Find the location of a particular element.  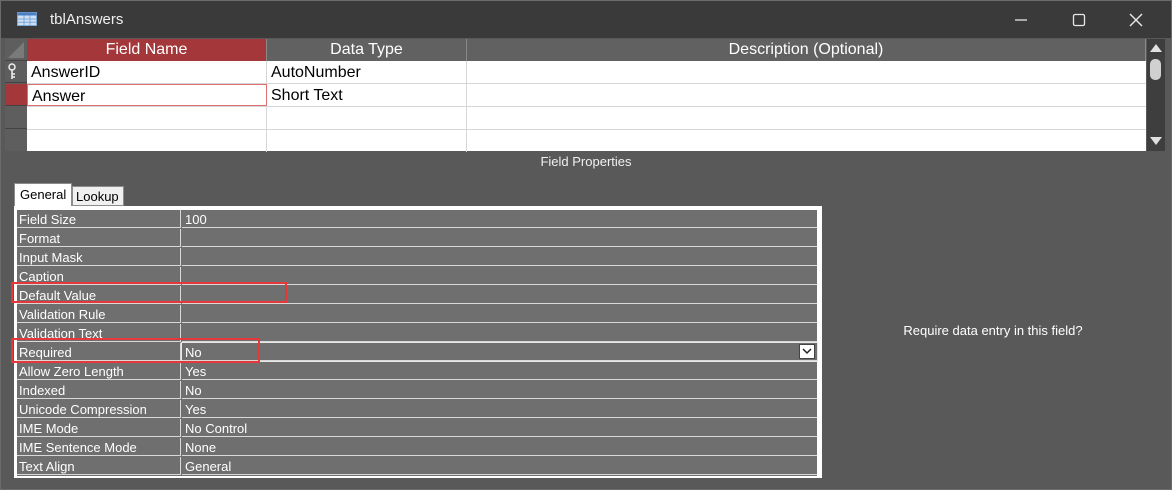

close-icon is located at coordinates (1136, 19).